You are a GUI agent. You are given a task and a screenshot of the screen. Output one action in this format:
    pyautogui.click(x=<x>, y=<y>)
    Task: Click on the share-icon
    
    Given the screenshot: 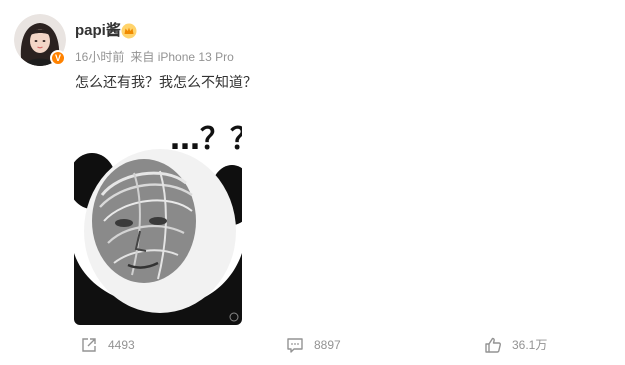 What is the action you would take?
    pyautogui.click(x=89, y=345)
    